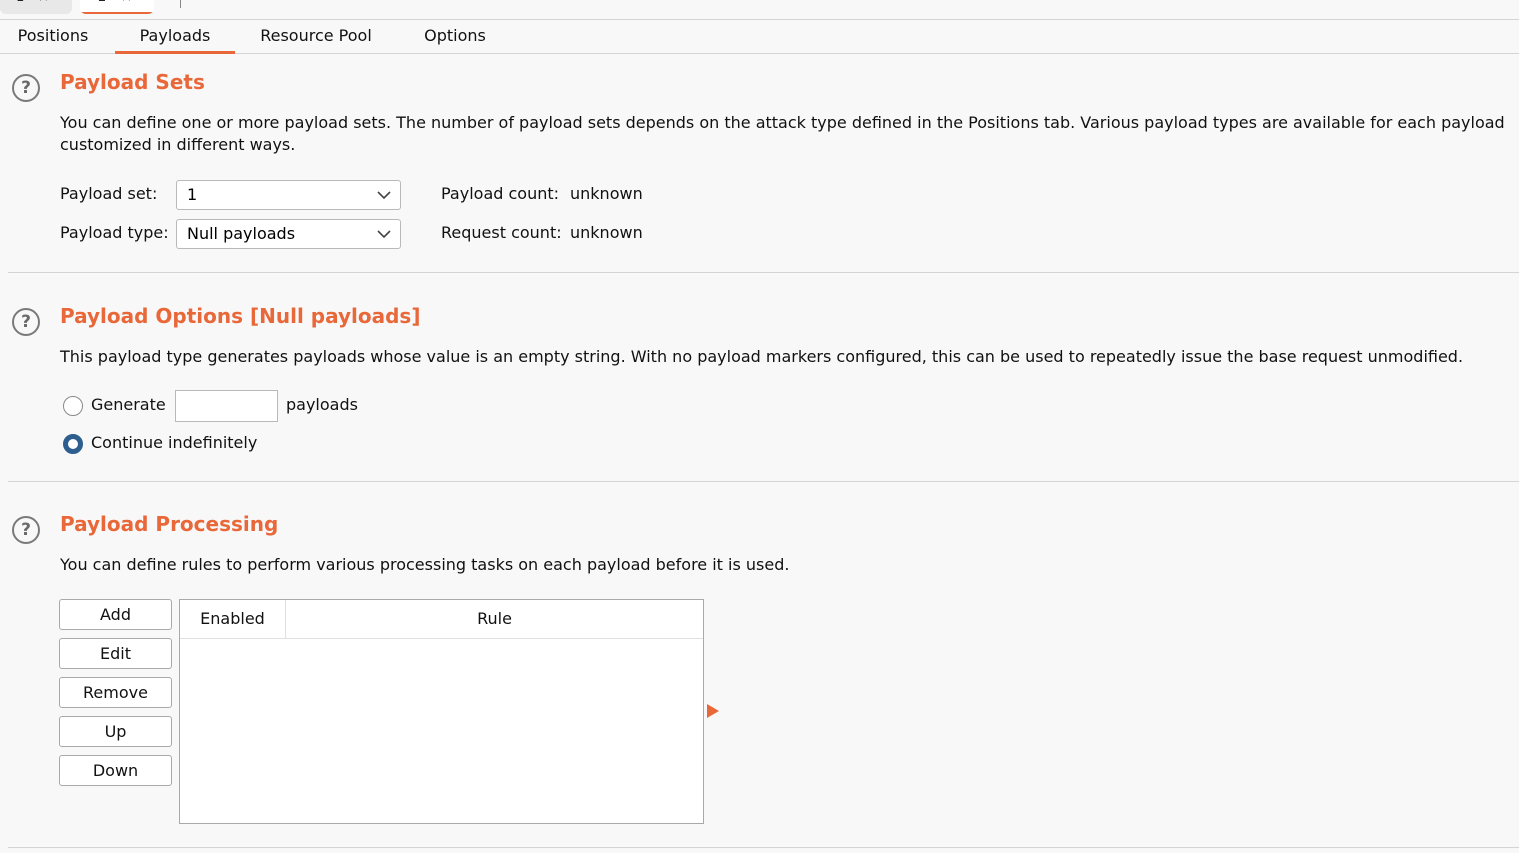 The image size is (1519, 853). Describe the element at coordinates (174, 442) in the screenshot. I see `continue-indefinitely-label: Continue indefinitely` at that location.